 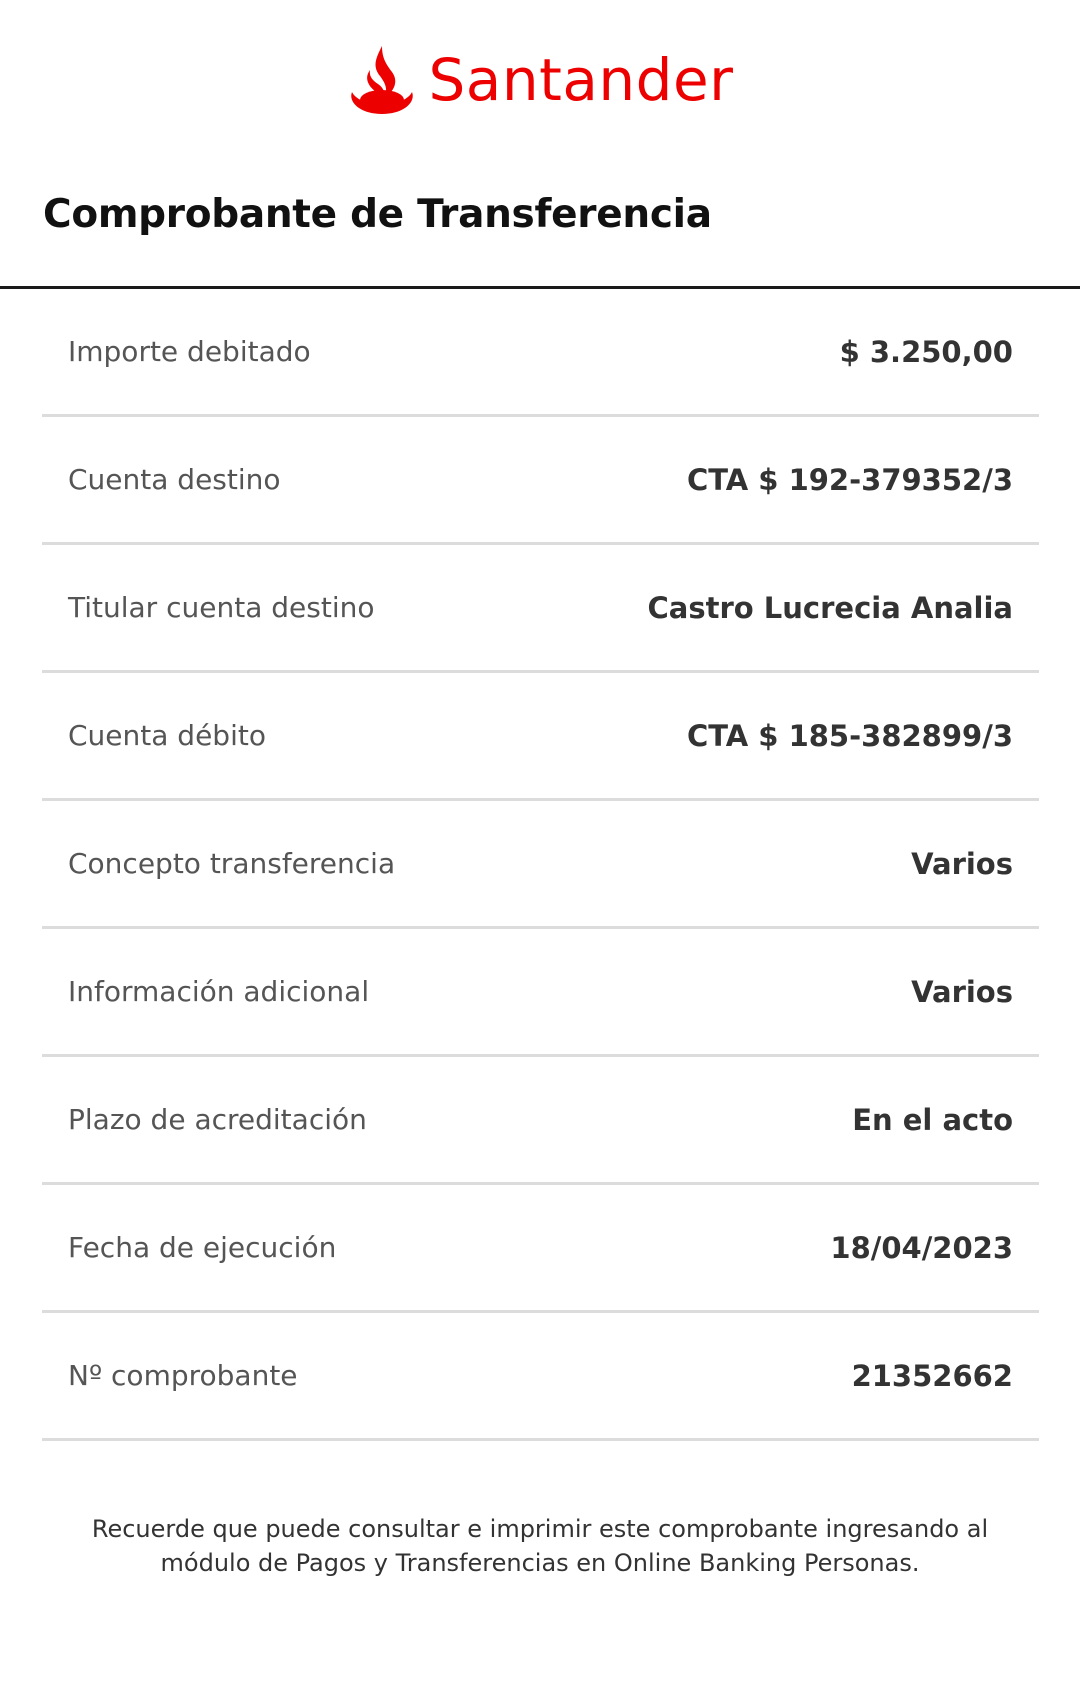 I want to click on detail-label: Cuenta destino, so click(x=174, y=479).